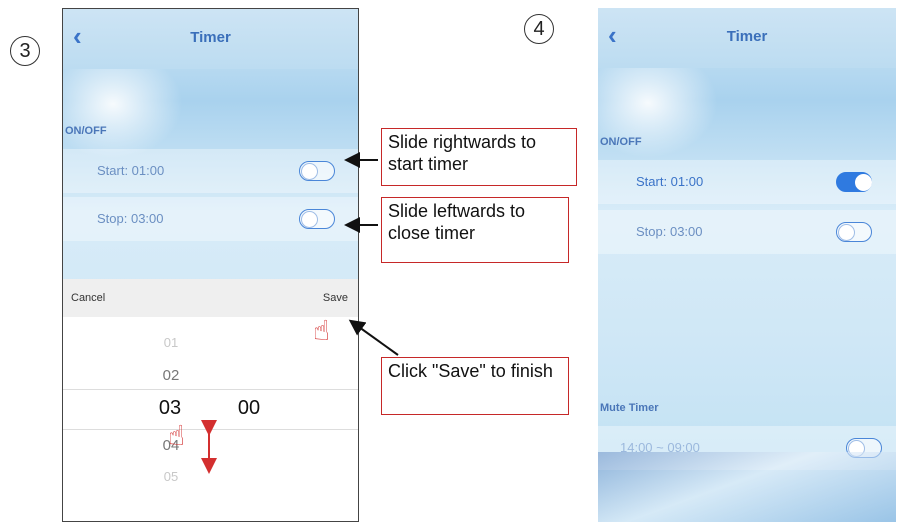  What do you see at coordinates (300, 313) in the screenshot?
I see `annotation-arrows` at bounding box center [300, 313].